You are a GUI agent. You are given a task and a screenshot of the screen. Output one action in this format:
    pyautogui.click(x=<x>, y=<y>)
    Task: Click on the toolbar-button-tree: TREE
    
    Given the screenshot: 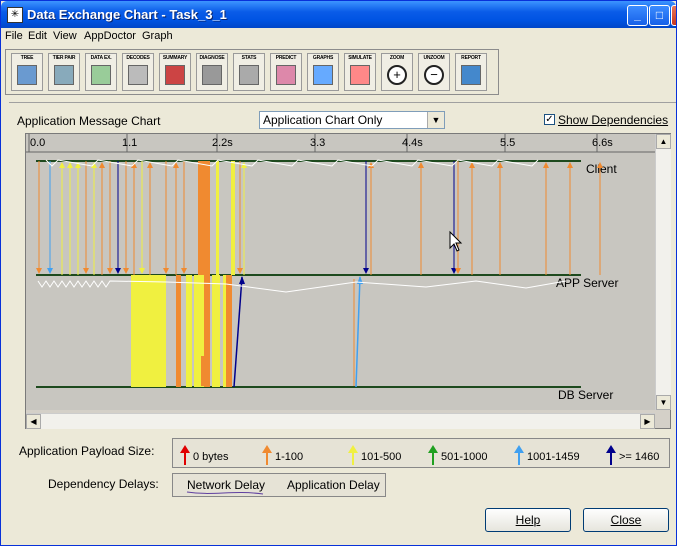 What is the action you would take?
    pyautogui.click(x=27, y=72)
    